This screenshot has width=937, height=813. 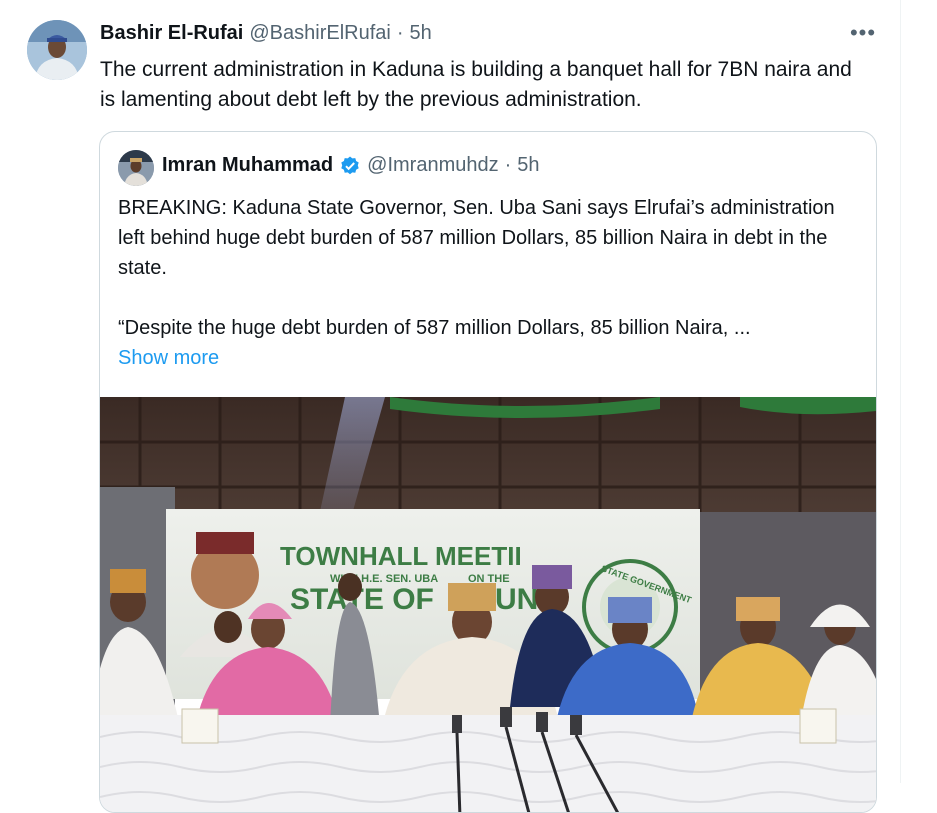 What do you see at coordinates (247, 165) in the screenshot?
I see `quoted-author-name: Imran Muhammad` at bounding box center [247, 165].